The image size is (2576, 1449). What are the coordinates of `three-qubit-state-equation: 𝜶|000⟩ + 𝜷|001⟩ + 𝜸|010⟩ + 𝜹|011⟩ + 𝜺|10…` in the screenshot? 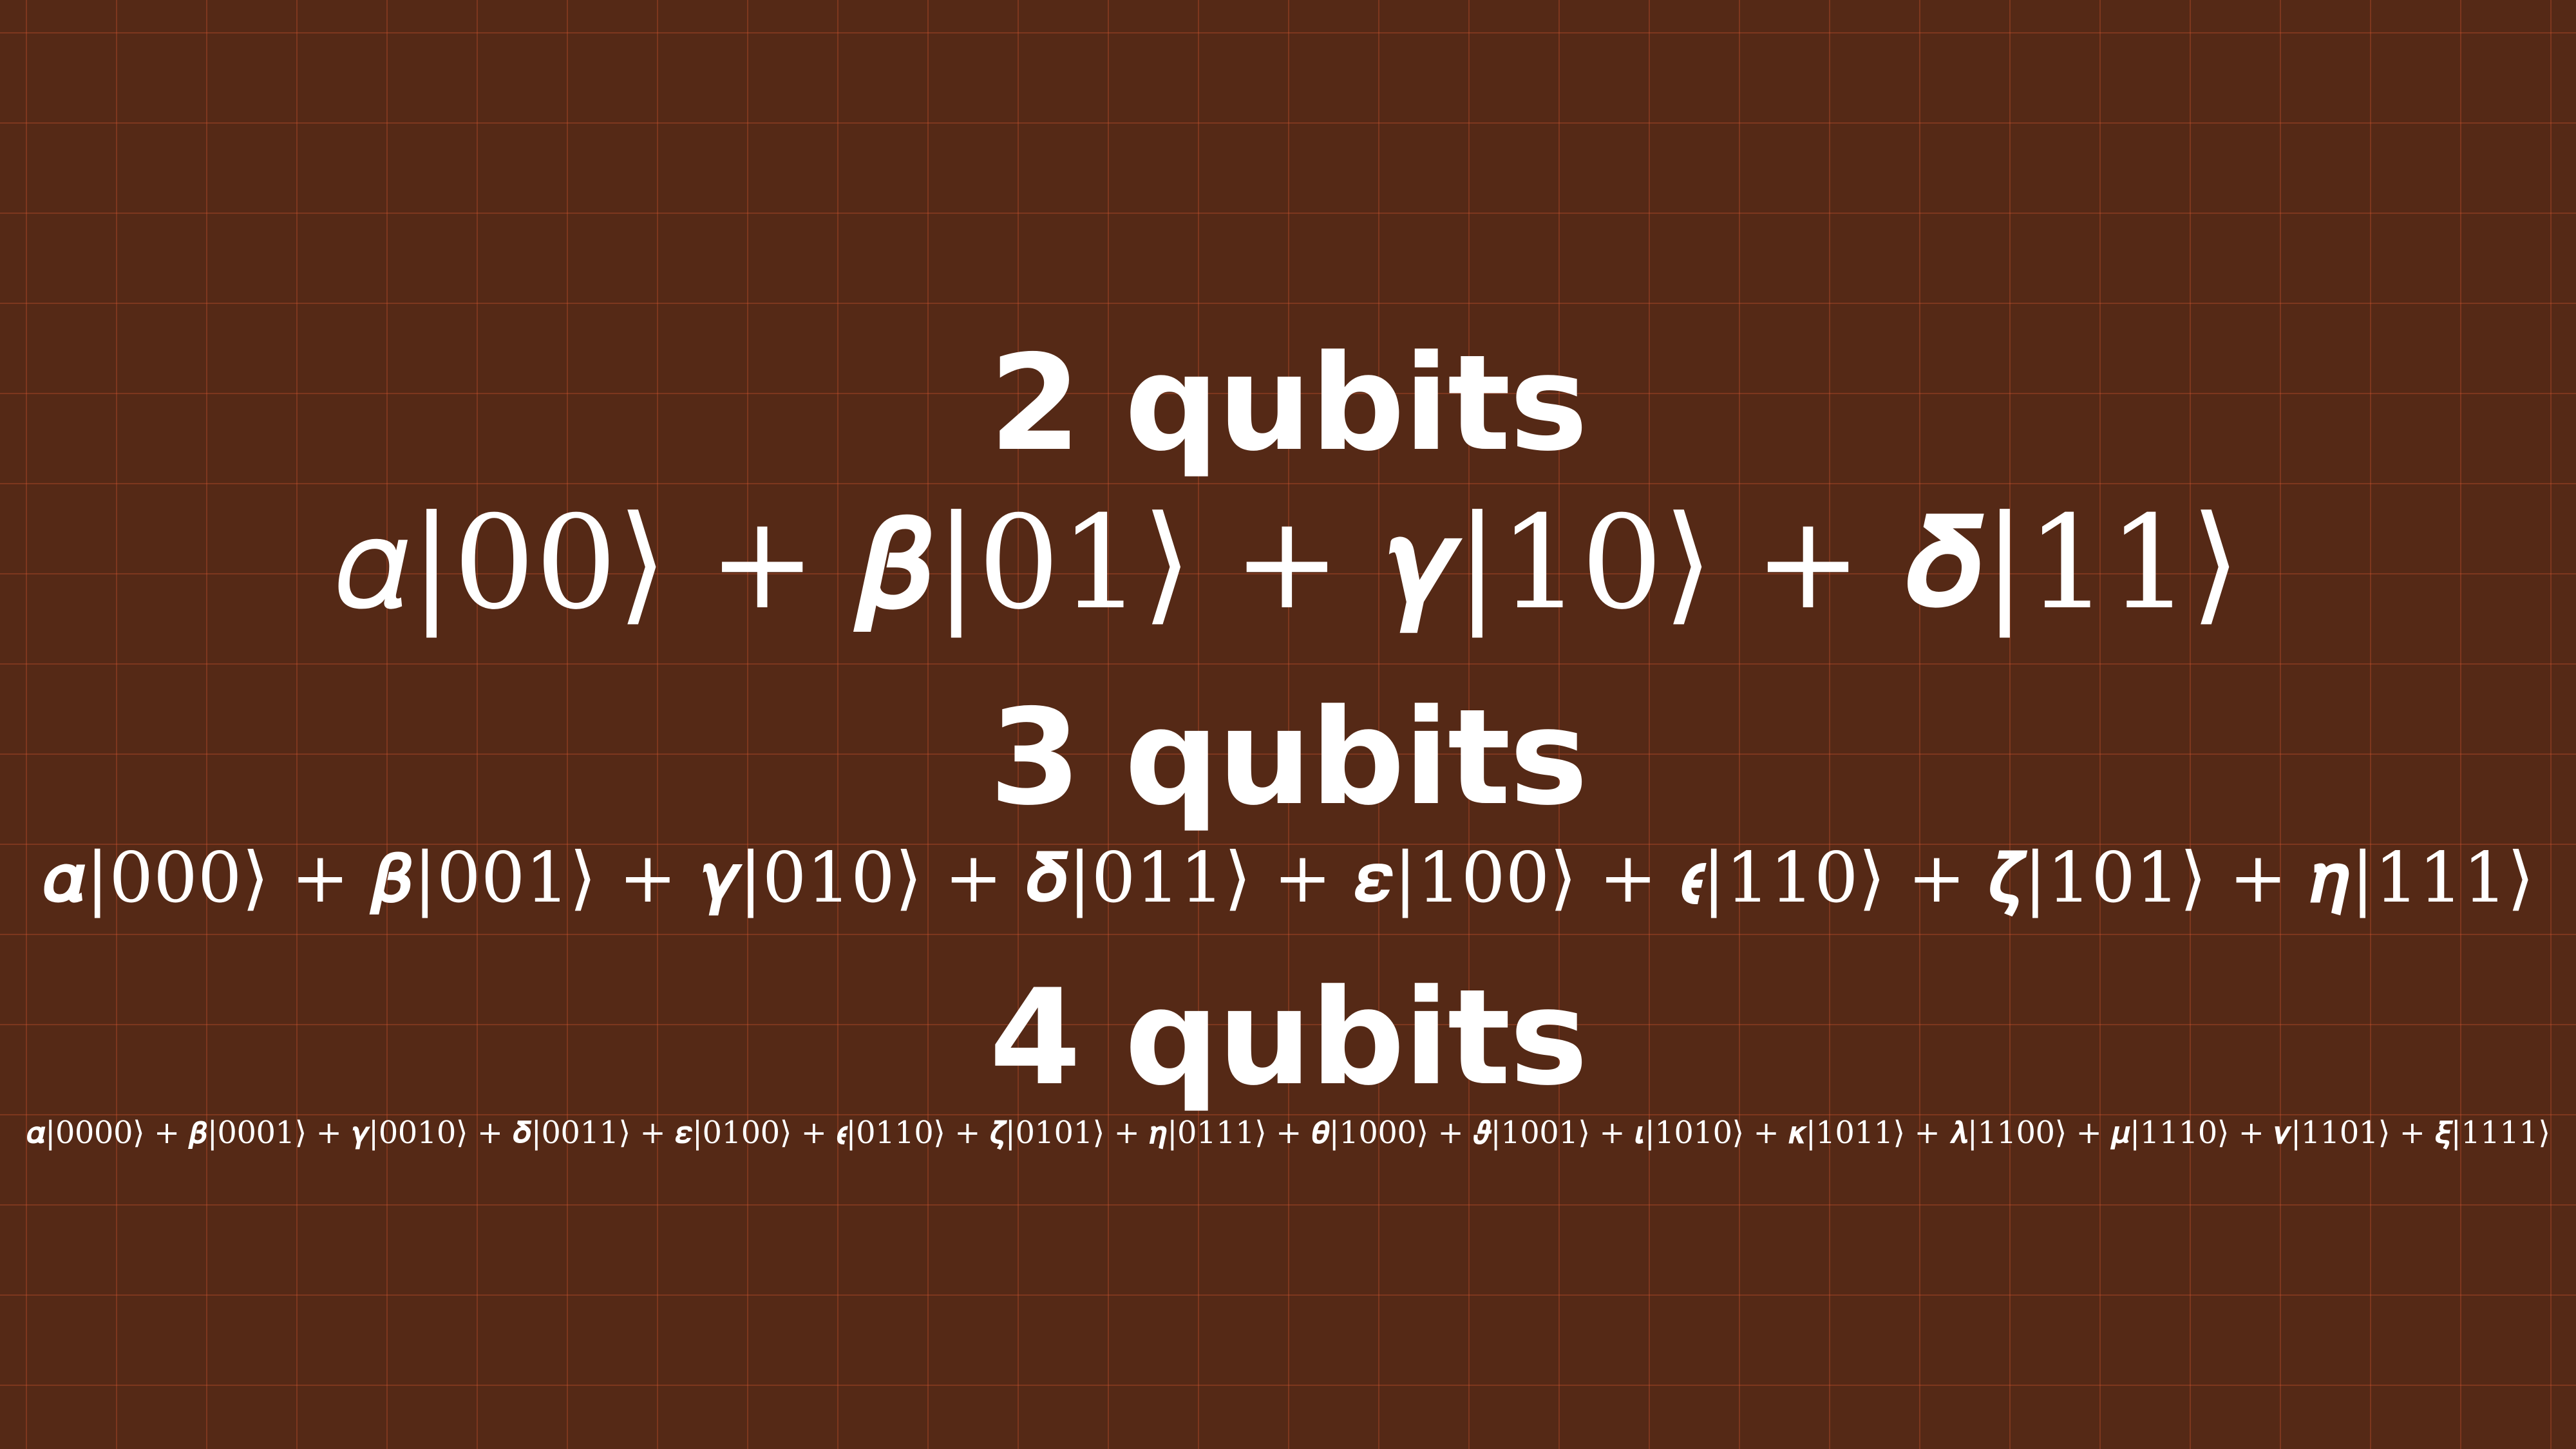 It's located at (1288, 878).